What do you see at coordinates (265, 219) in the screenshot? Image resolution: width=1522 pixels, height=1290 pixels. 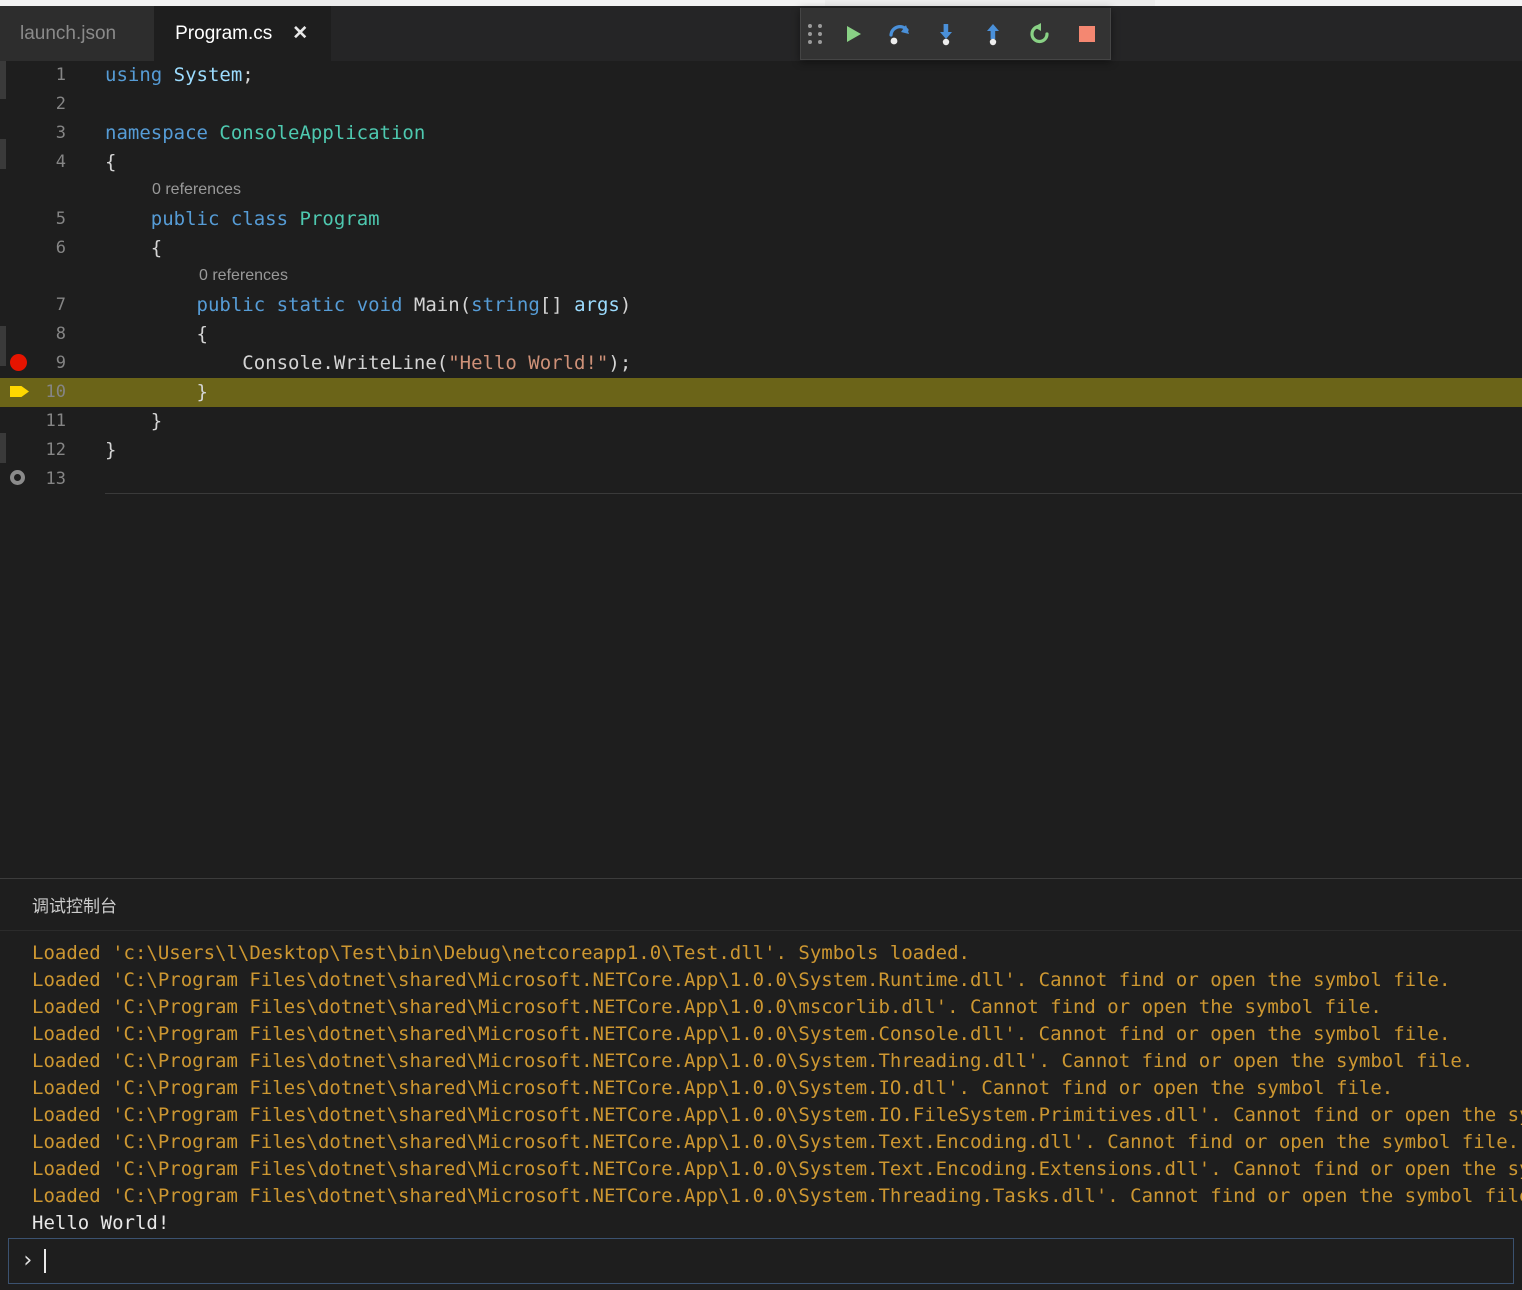 I see `code-text: public class Program` at bounding box center [265, 219].